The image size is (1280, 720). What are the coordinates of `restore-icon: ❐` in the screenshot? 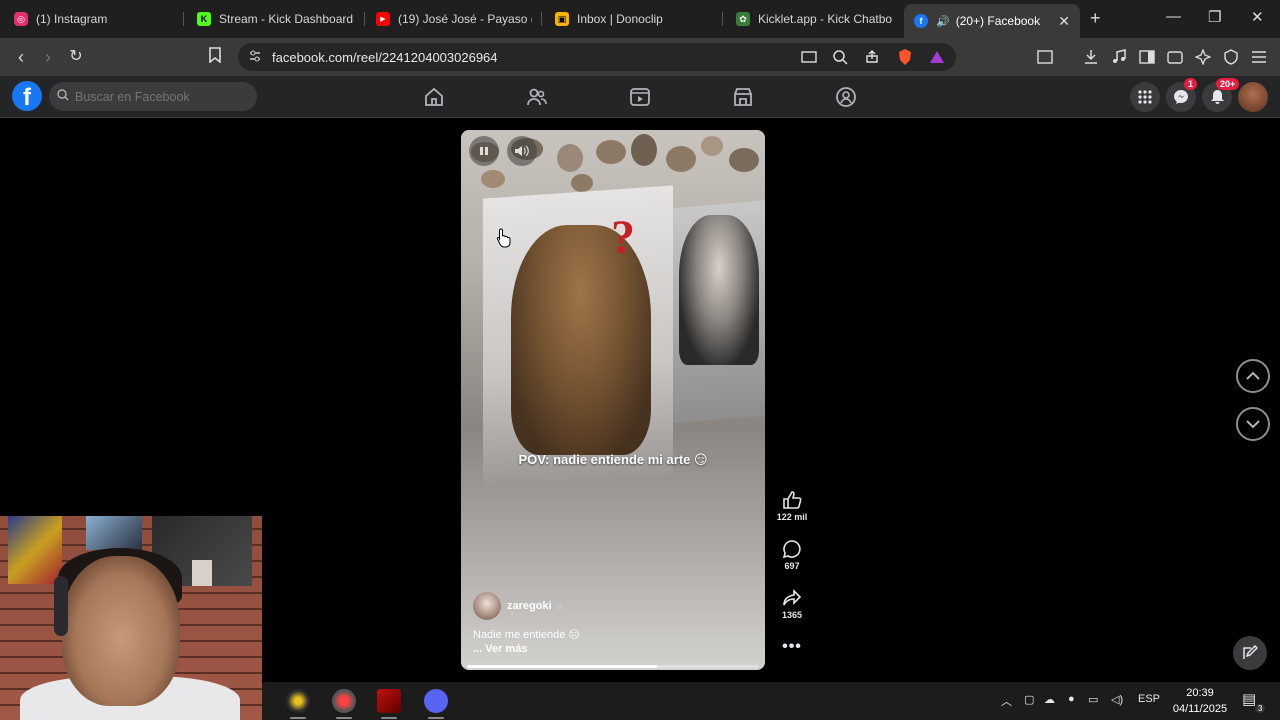 It's located at (1214, 17).